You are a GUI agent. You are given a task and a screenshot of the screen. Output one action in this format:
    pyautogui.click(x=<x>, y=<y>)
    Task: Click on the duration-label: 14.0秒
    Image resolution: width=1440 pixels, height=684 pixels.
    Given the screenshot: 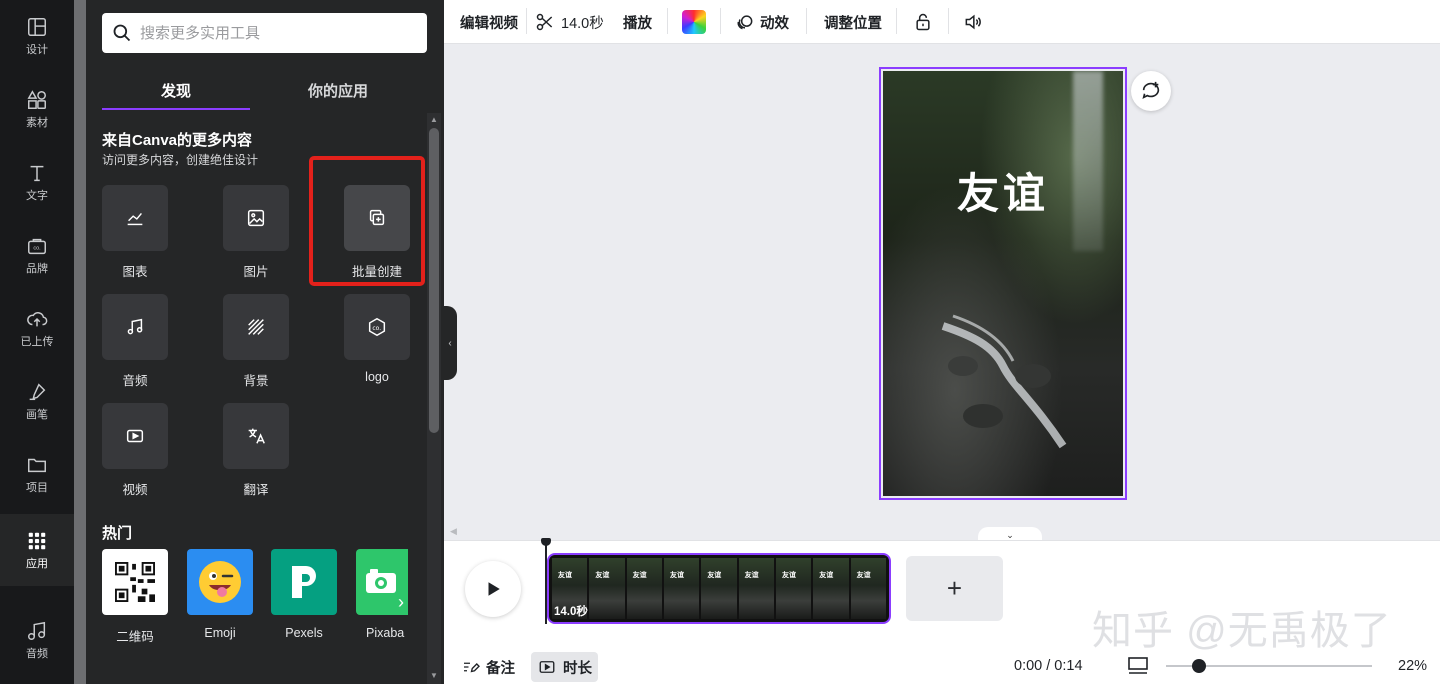 What is the action you would take?
    pyautogui.click(x=582, y=23)
    